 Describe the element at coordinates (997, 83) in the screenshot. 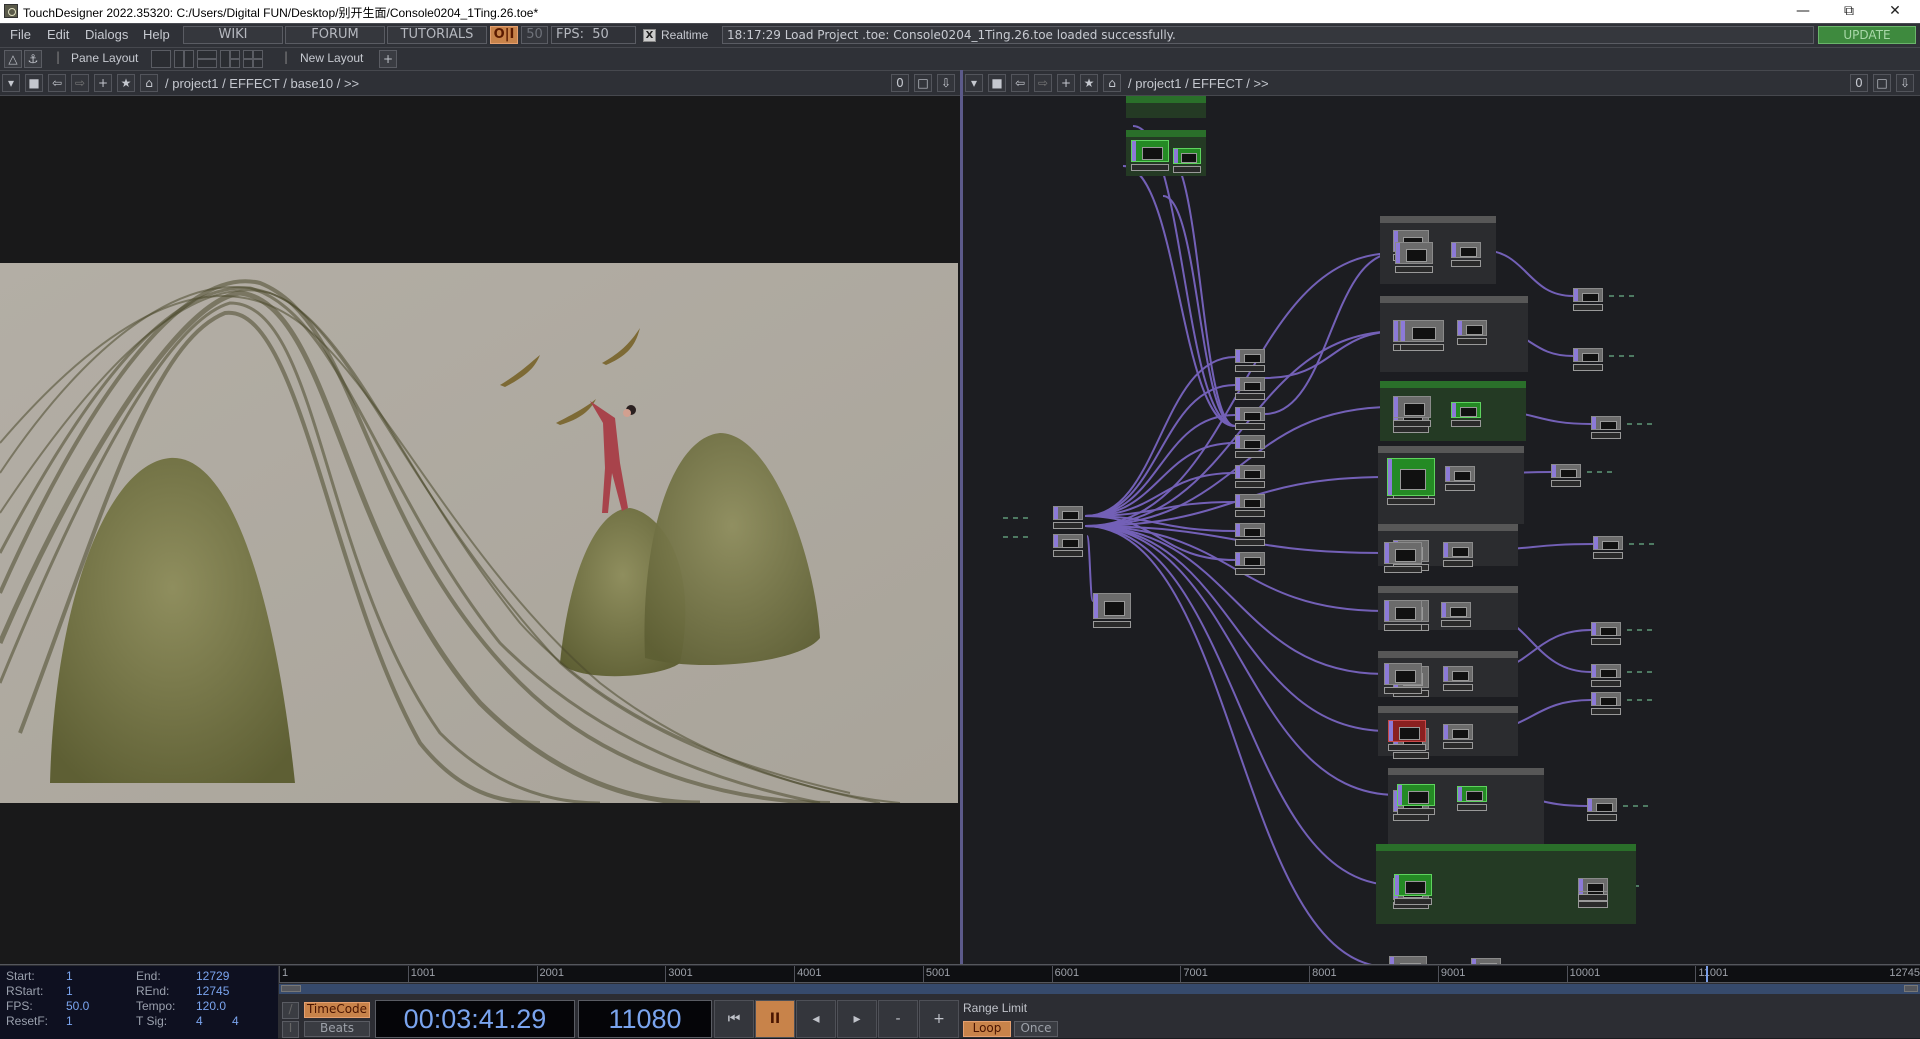

I see `stop-icon: ■` at that location.